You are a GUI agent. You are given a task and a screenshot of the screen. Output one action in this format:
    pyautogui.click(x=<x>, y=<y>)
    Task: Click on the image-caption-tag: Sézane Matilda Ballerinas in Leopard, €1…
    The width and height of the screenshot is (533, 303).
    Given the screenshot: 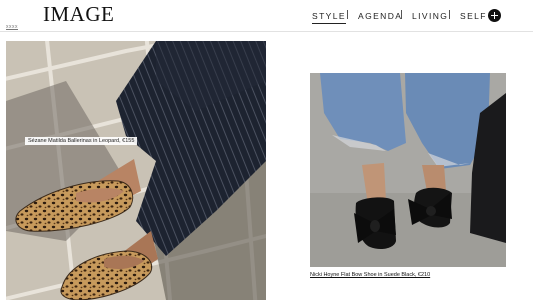 What is the action you would take?
    pyautogui.click(x=81, y=141)
    